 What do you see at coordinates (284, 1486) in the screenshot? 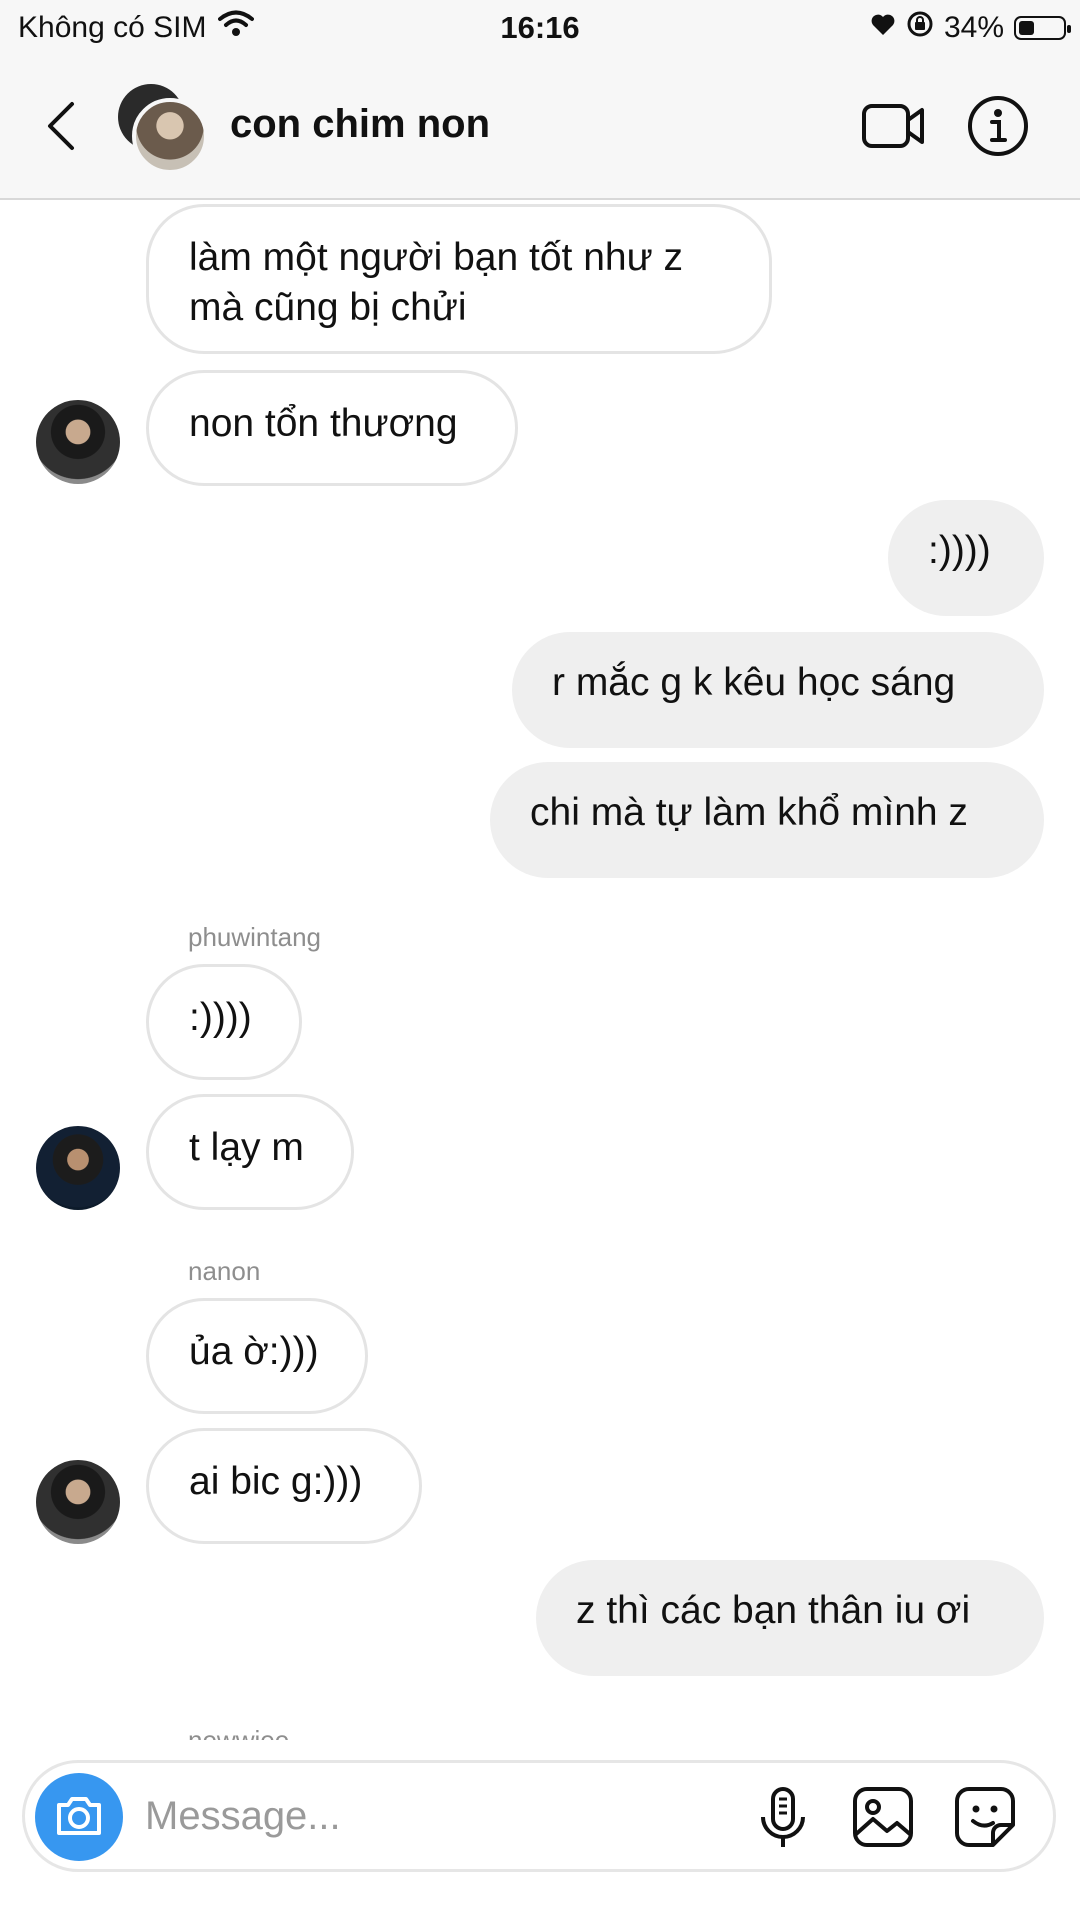
I see `message-bubble-incoming: ai bic g:)))` at bounding box center [284, 1486].